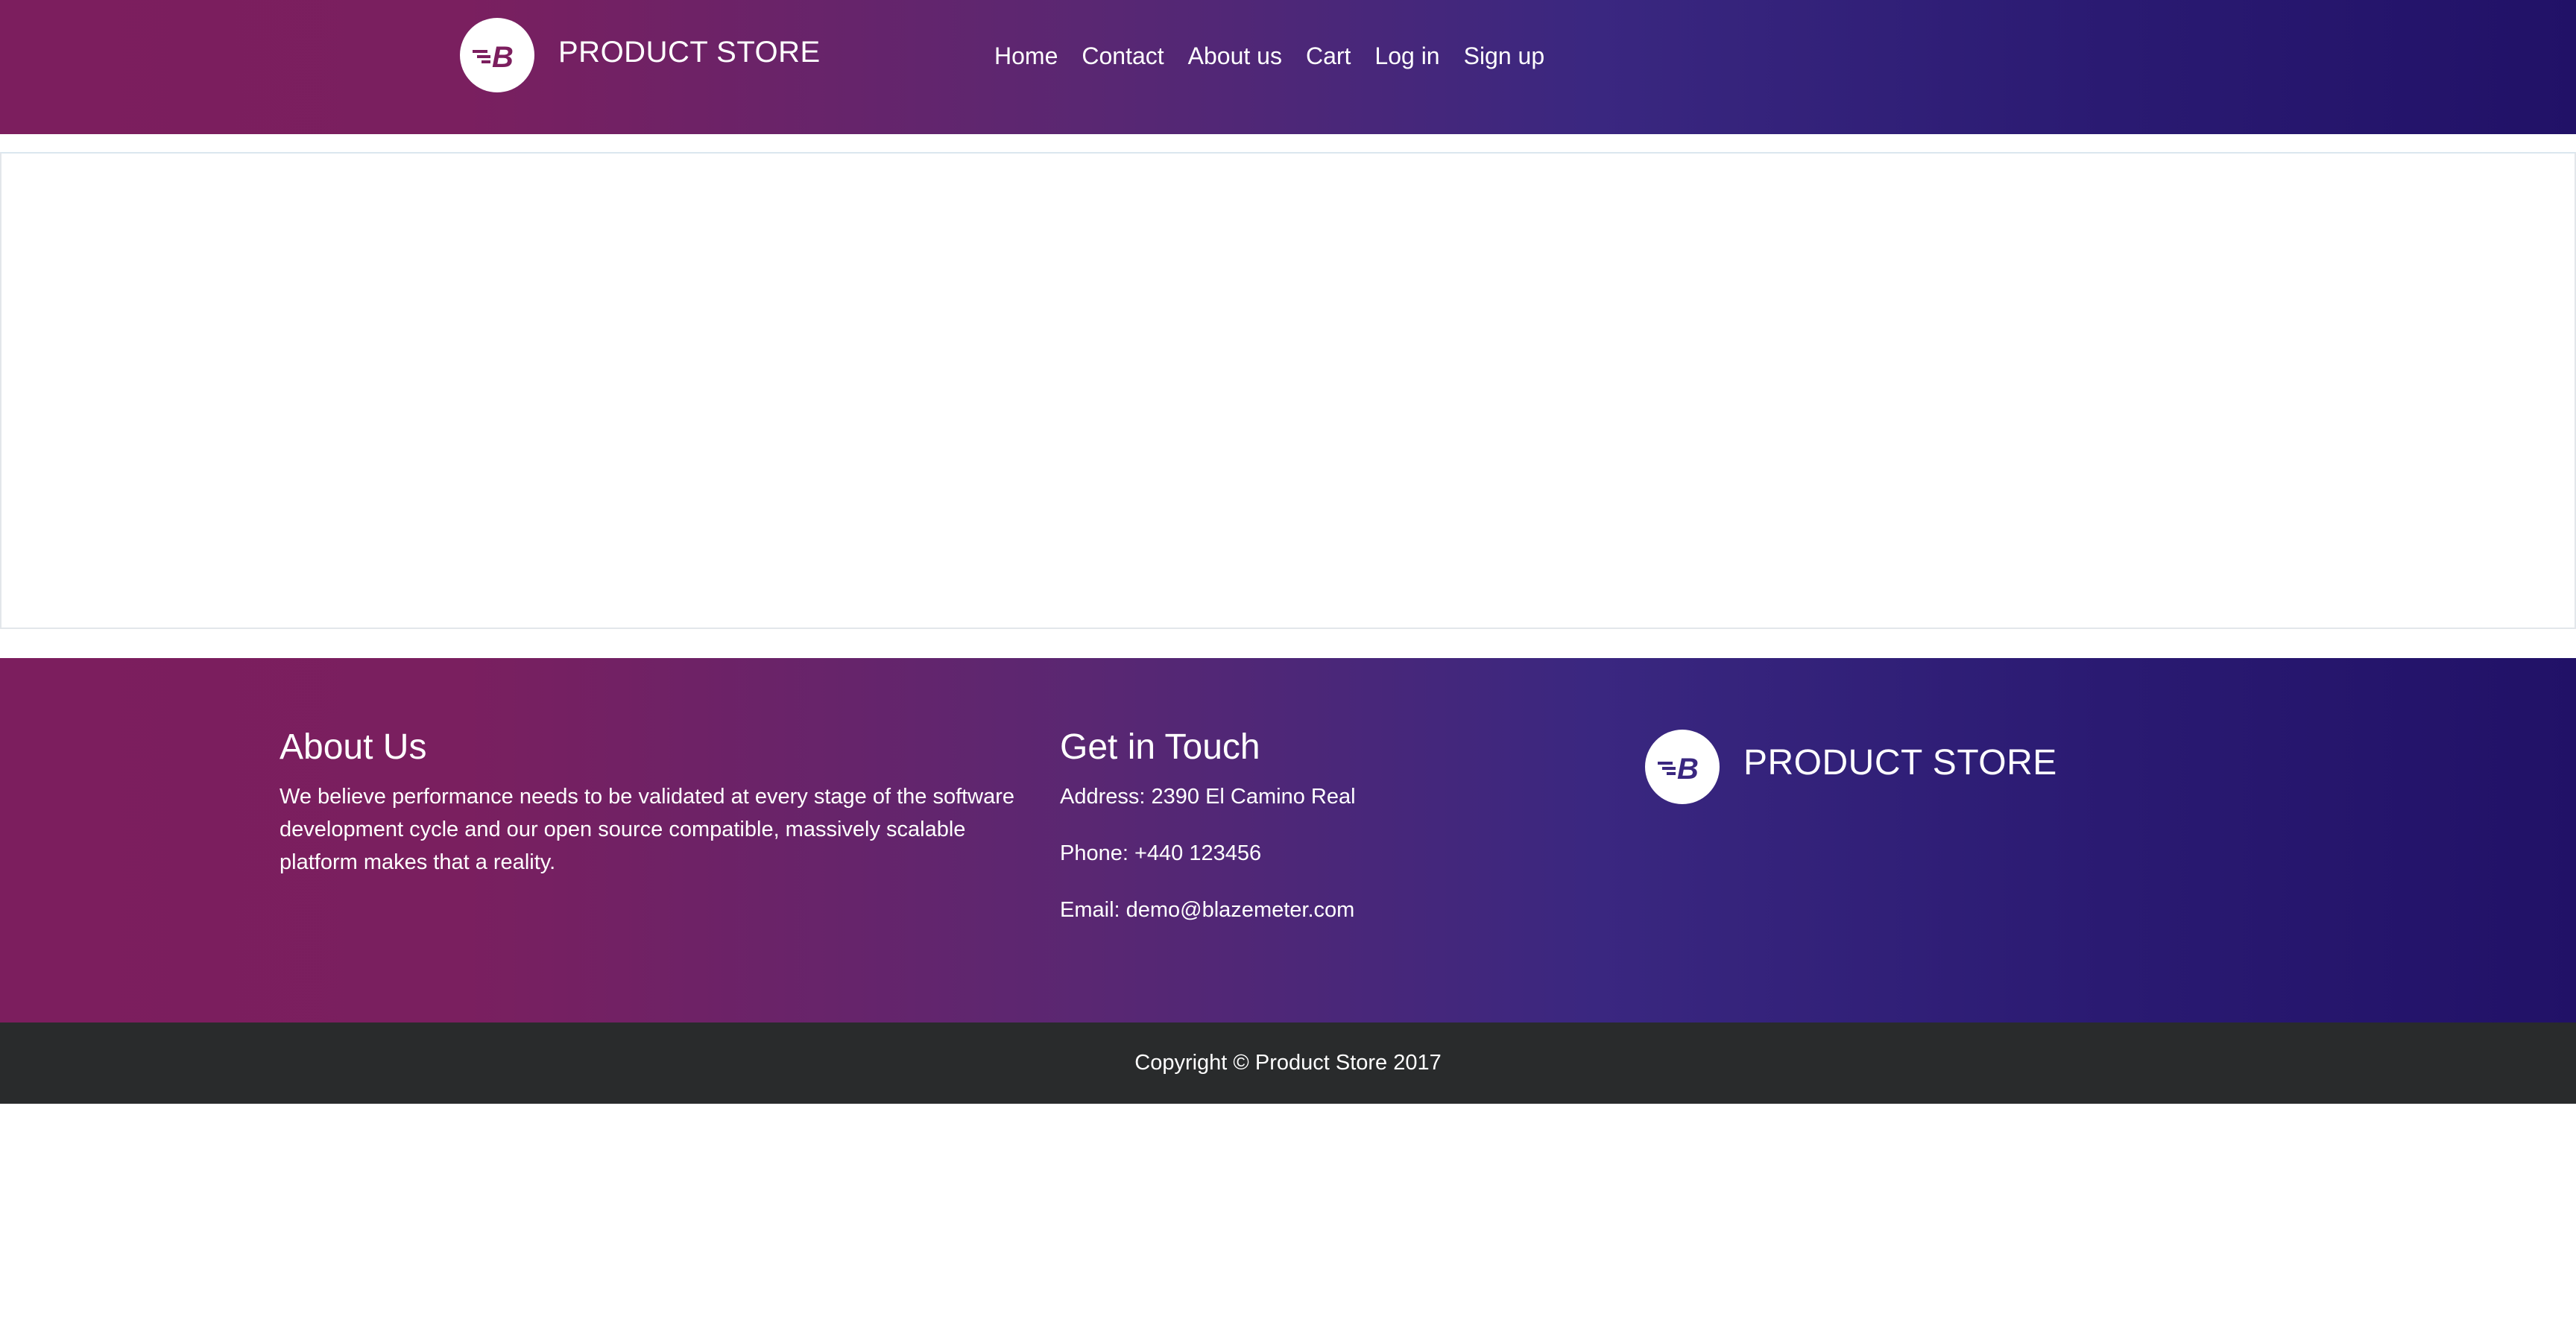  I want to click on brand-logo-icon: B, so click(497, 55).